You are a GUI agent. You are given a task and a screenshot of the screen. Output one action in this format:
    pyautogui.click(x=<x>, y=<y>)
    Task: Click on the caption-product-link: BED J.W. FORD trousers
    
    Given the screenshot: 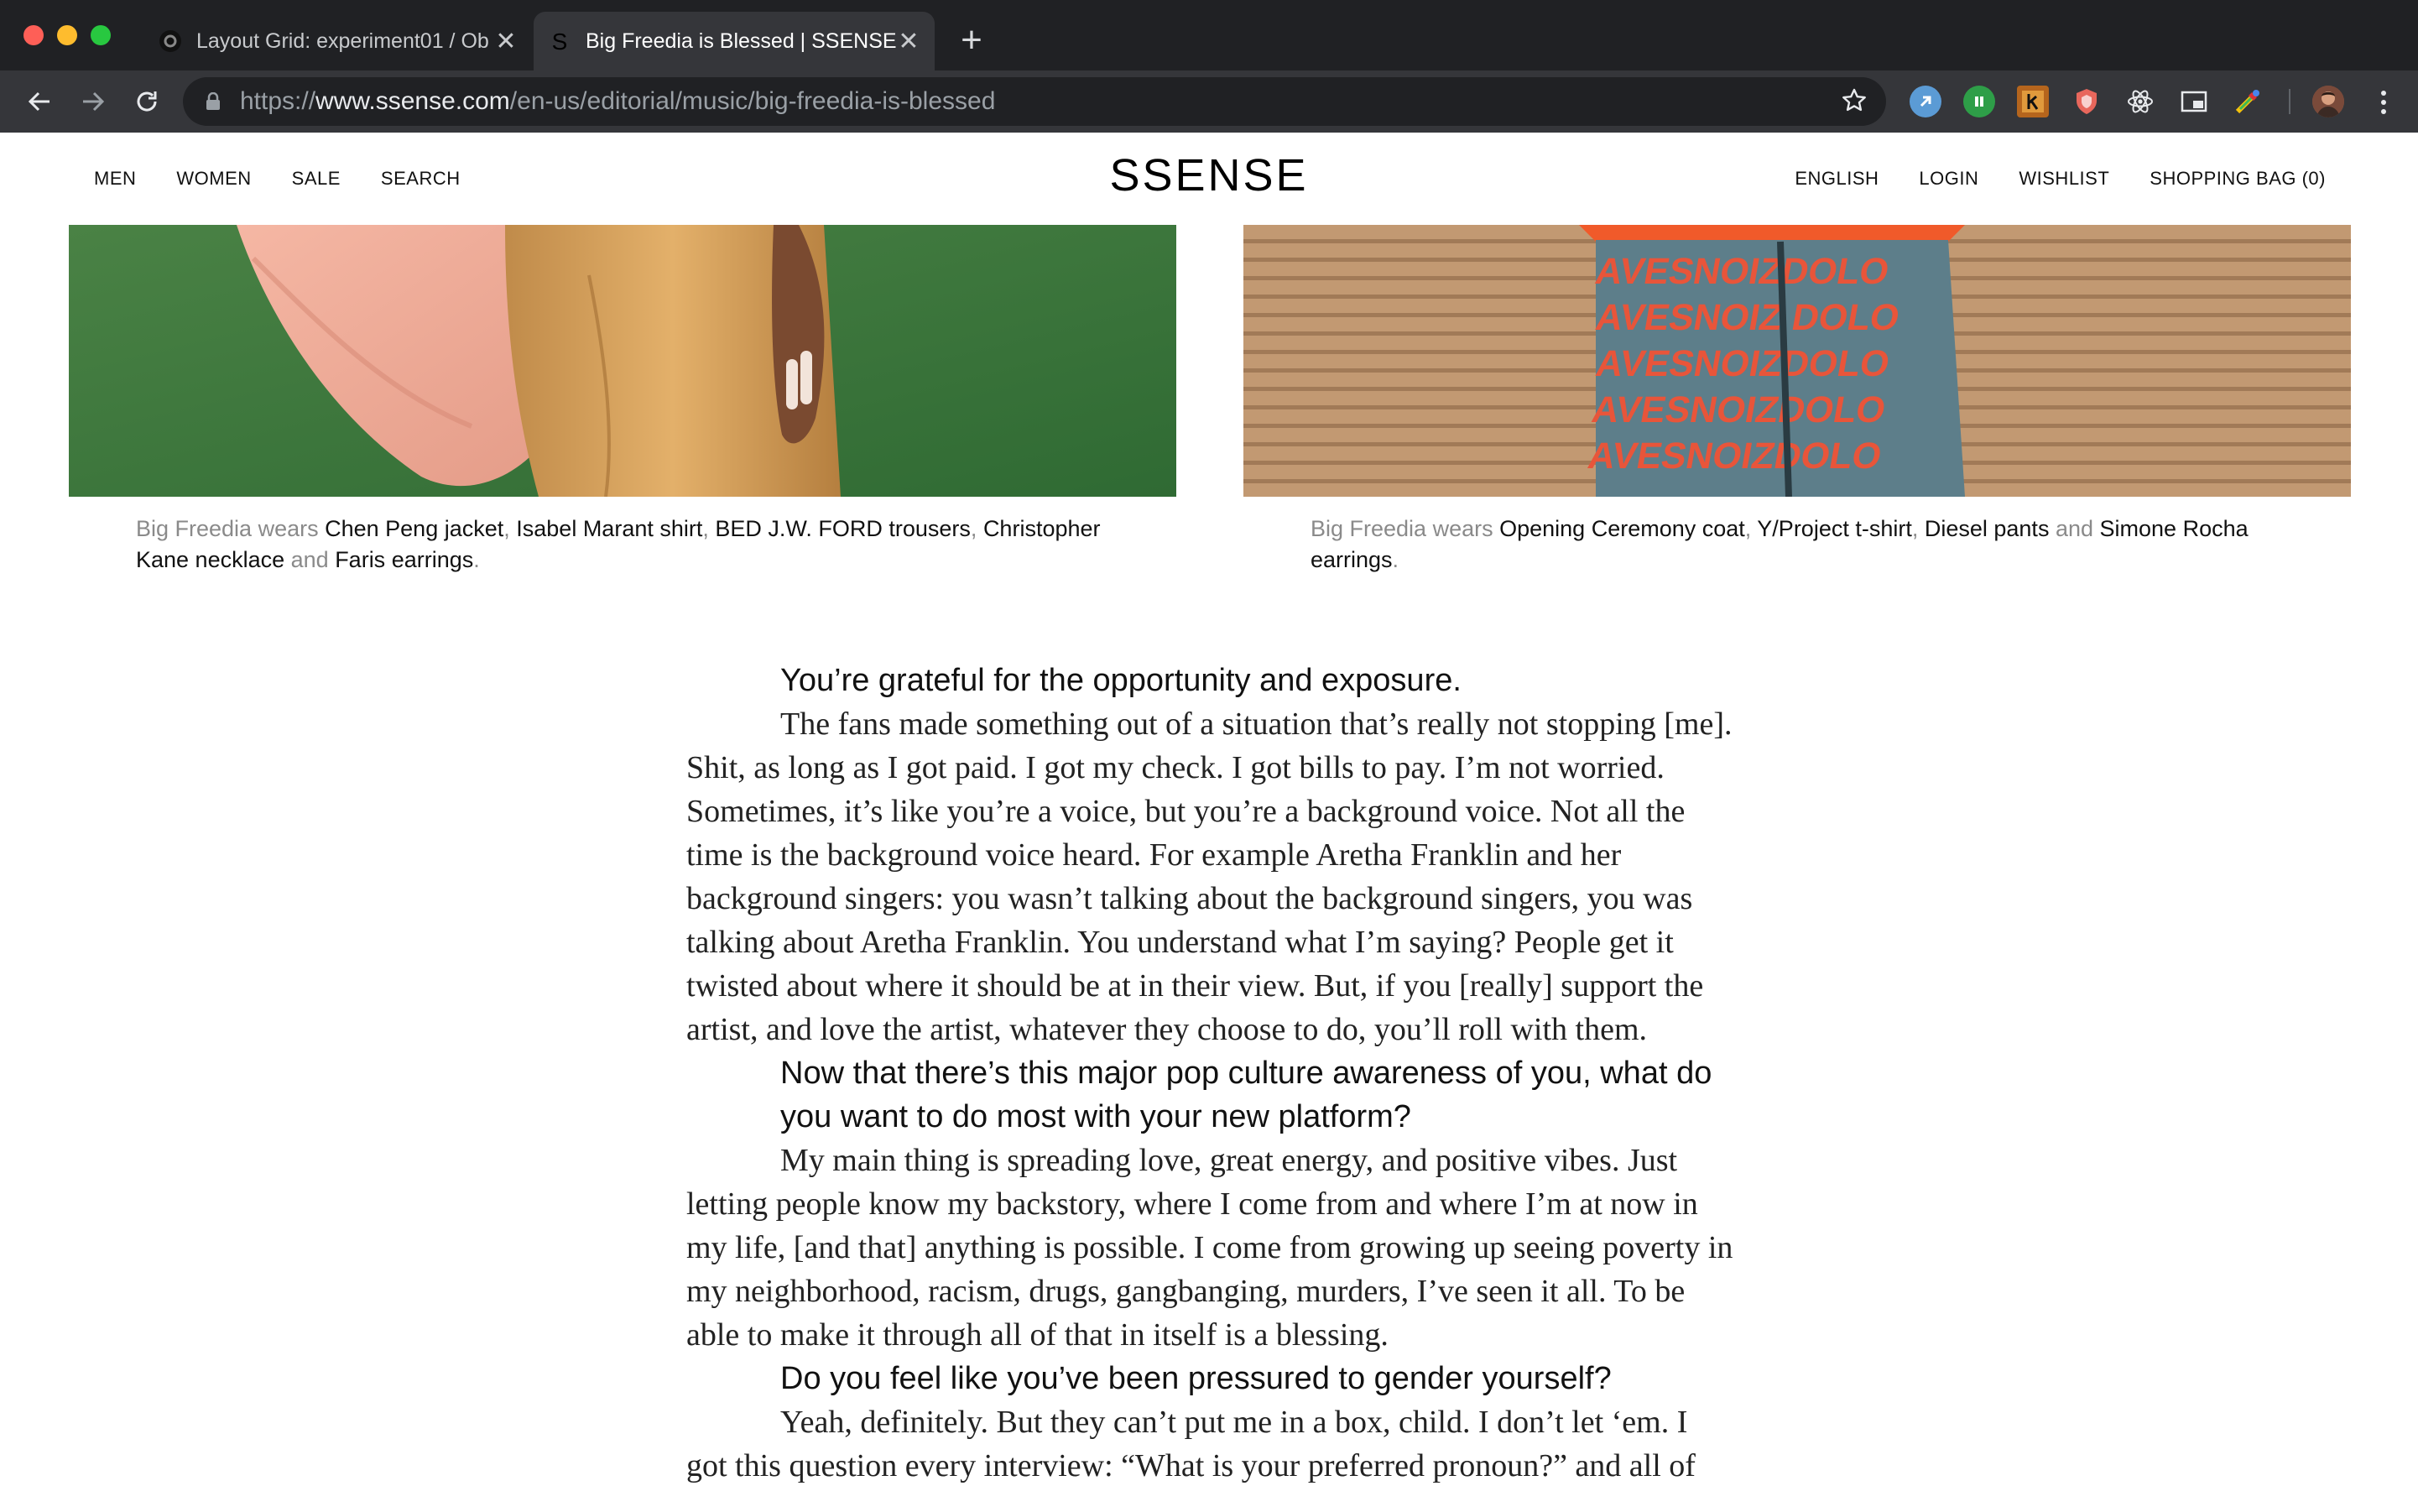 What is the action you would take?
    pyautogui.click(x=843, y=528)
    